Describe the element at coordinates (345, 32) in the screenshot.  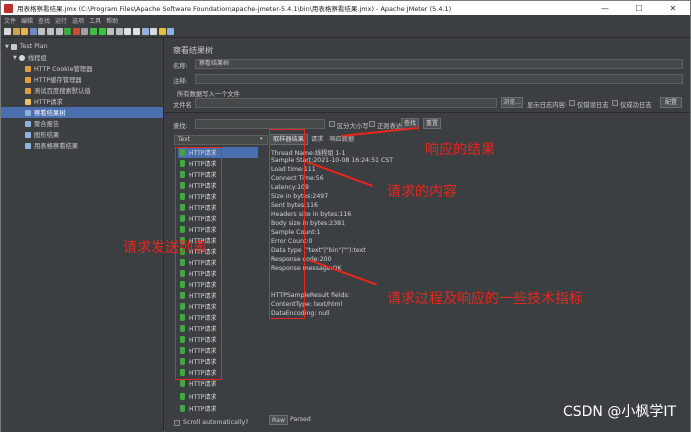
I see `toolbar` at that location.